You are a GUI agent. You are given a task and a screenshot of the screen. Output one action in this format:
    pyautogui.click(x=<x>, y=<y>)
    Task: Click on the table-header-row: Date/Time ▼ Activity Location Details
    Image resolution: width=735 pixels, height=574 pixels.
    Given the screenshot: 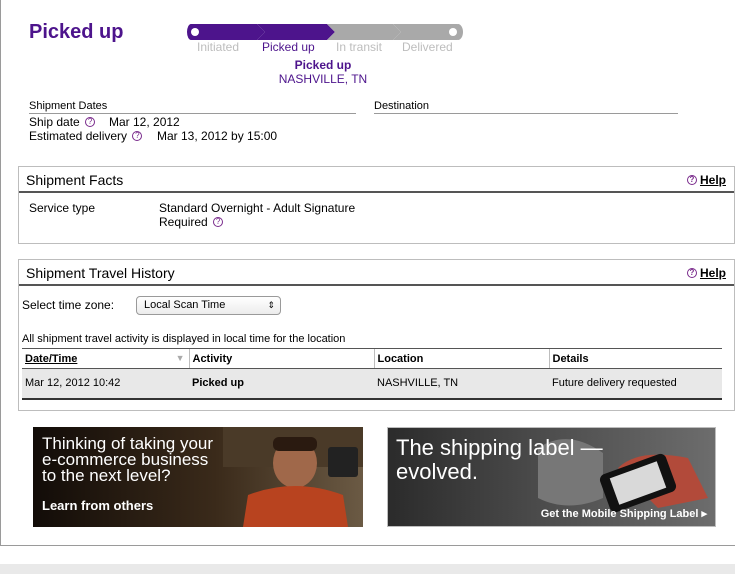 What is the action you would take?
    pyautogui.click(x=372, y=358)
    